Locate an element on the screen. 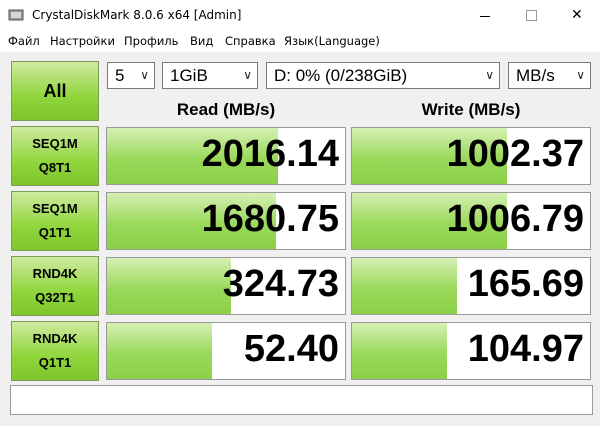 The height and width of the screenshot is (426, 600). close-icon: ✕ is located at coordinates (577, 15).